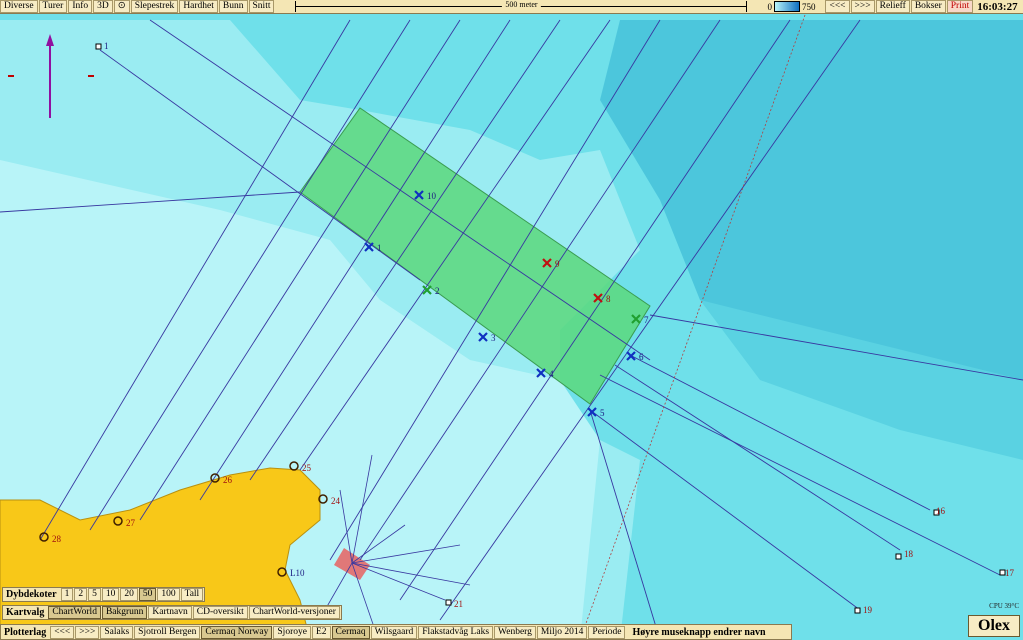 The width and height of the screenshot is (1023, 640). I want to click on mark-label: L10, so click(297, 573).